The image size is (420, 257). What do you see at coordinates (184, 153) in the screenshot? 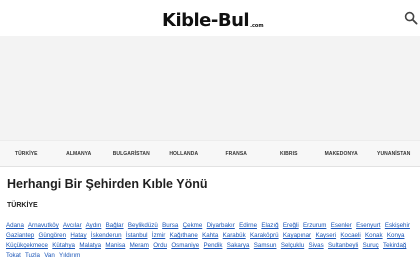
I see `nav-item-hollanda: HOLLANDA` at bounding box center [184, 153].